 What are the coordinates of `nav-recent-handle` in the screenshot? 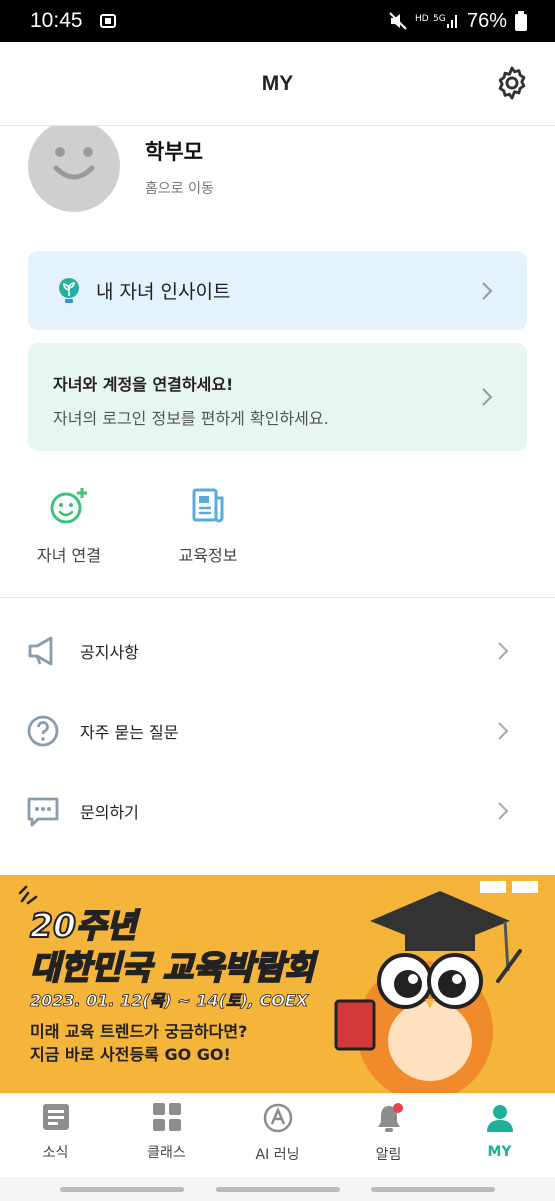 It's located at (122, 1189).